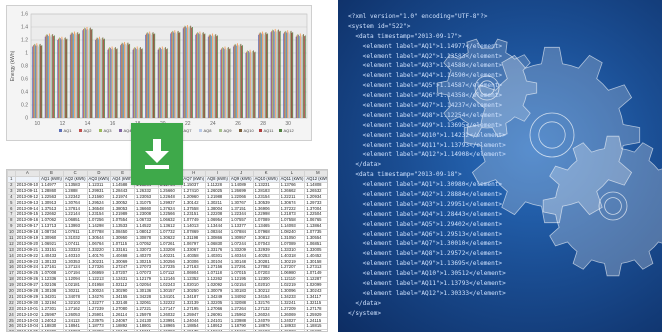  Describe the element at coordinates (425, 244) in the screenshot. I see `xml-line: <element label="AQ7">1.30010</element>` at that location.